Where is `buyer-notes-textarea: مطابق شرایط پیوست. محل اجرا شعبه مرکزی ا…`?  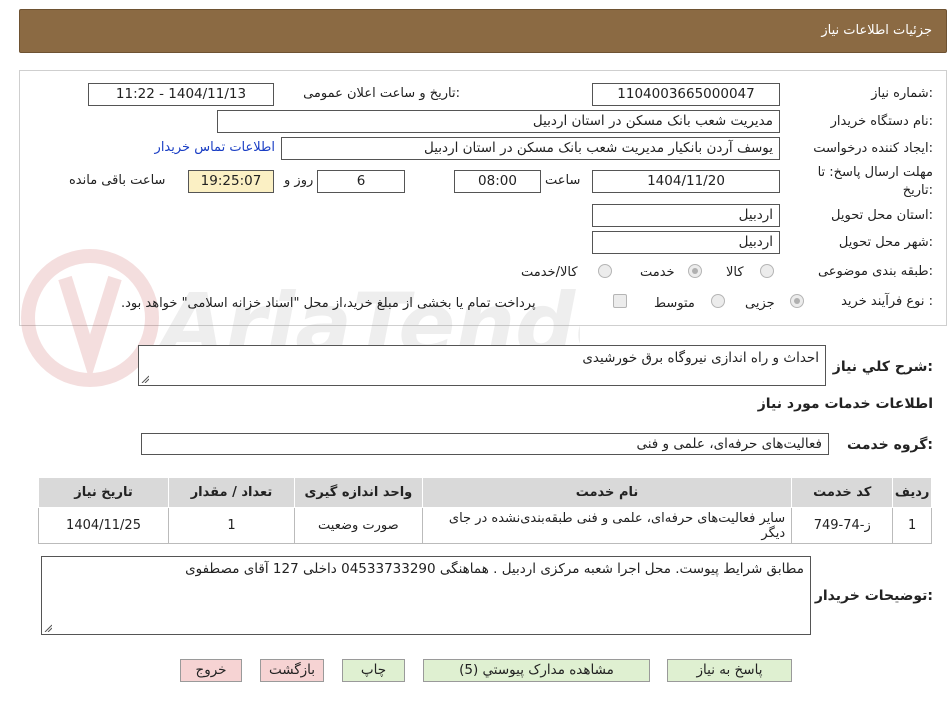
buyer-notes-textarea: مطابق شرایط پیوست. محل اجرا شعبه مرکزی ا… is located at coordinates (426, 595).